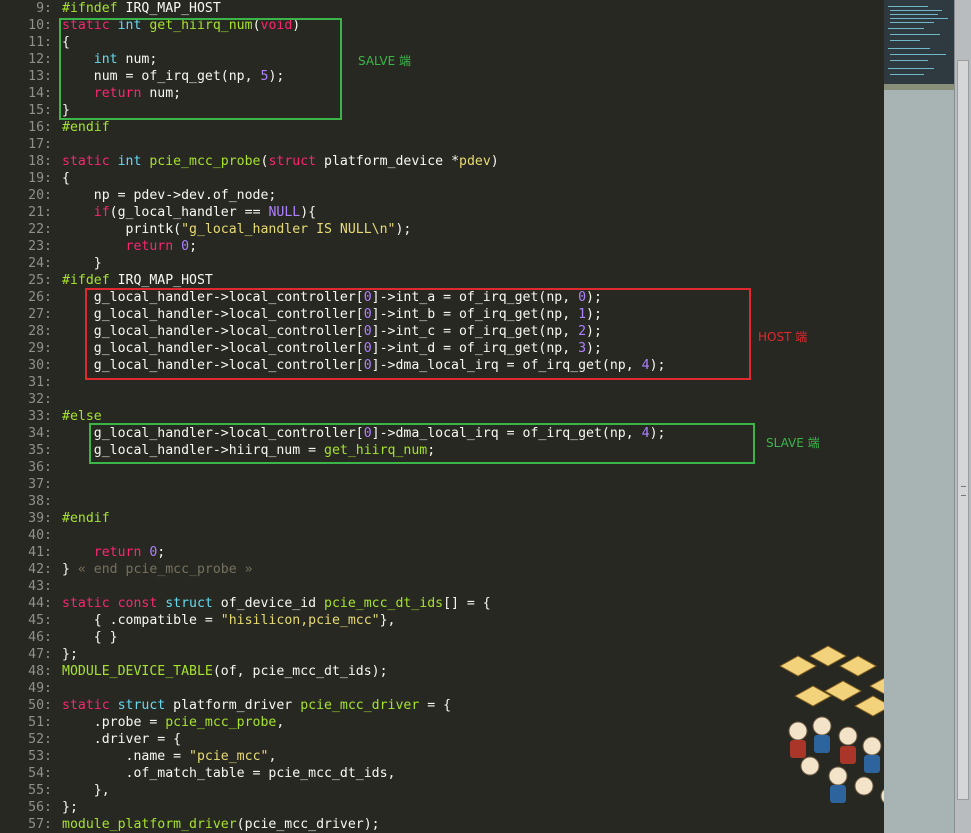 This screenshot has width=971, height=833. I want to click on line-number: 48:, so click(40, 671).